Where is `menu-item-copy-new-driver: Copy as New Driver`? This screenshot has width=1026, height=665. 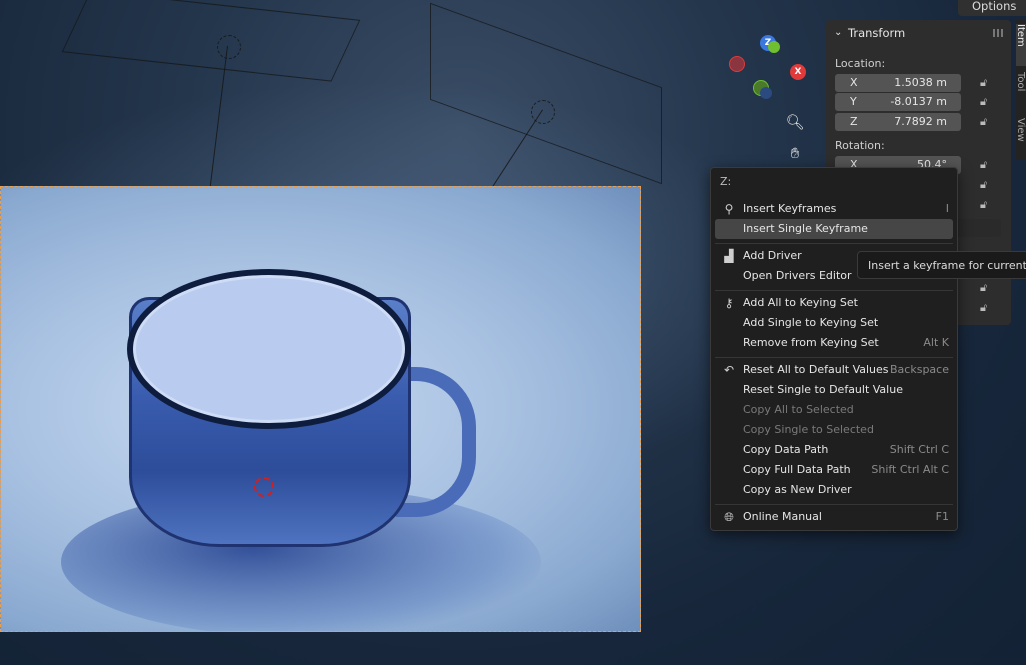
menu-item-copy-new-driver: Copy as New Driver is located at coordinates (834, 490).